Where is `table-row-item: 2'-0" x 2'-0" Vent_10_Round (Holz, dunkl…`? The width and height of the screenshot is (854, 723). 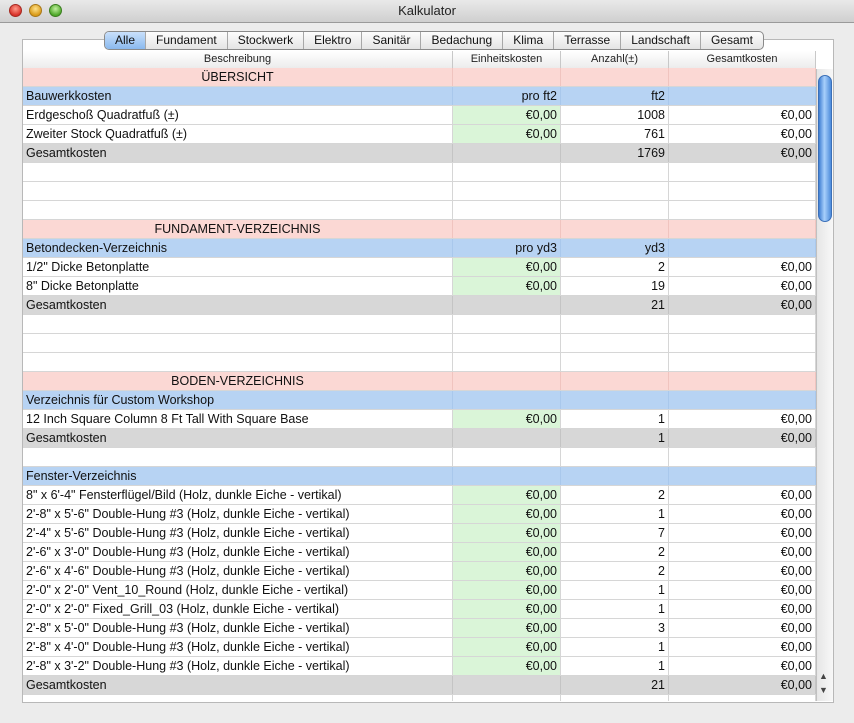
table-row-item: 2'-0" x 2'-0" Vent_10_Round (Holz, dunkl… is located at coordinates (419, 590).